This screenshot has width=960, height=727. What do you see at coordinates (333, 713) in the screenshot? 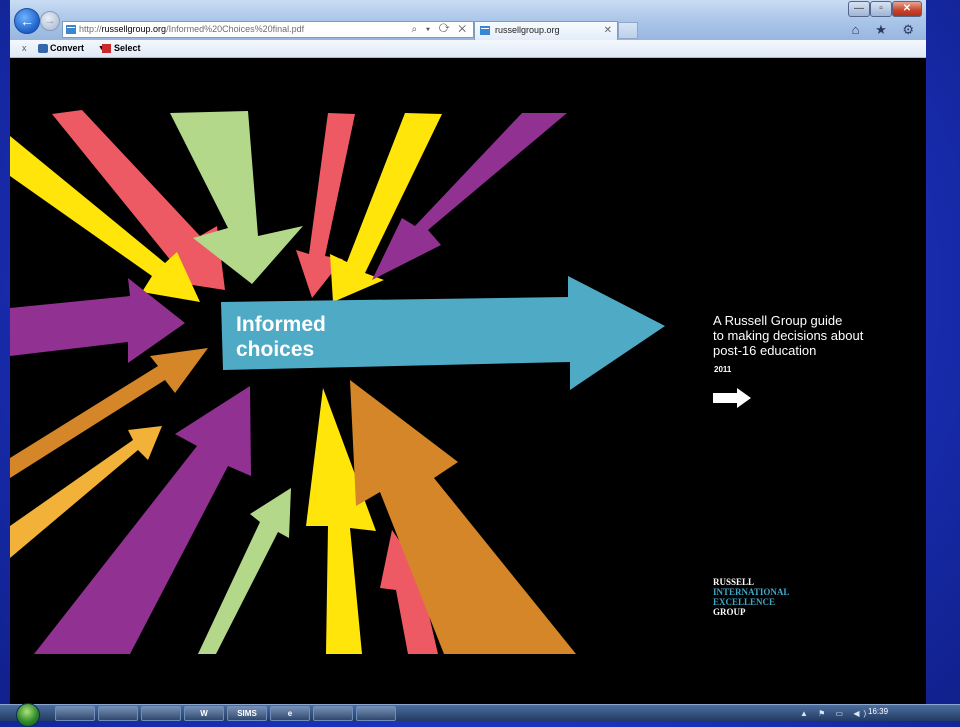
I see `taskbar-outlook-button` at bounding box center [333, 713].